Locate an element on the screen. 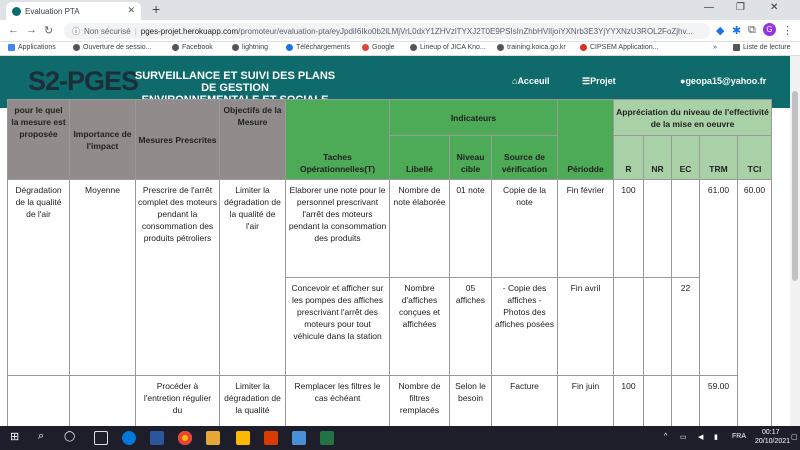  profile-avatar: G is located at coordinates (769, 29).